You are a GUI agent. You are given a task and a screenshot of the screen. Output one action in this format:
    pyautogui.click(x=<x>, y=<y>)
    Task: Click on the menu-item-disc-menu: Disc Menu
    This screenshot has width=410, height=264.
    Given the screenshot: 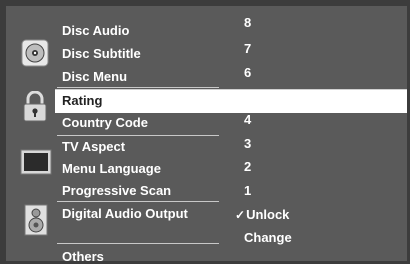 What is the action you would take?
    pyautogui.click(x=94, y=77)
    